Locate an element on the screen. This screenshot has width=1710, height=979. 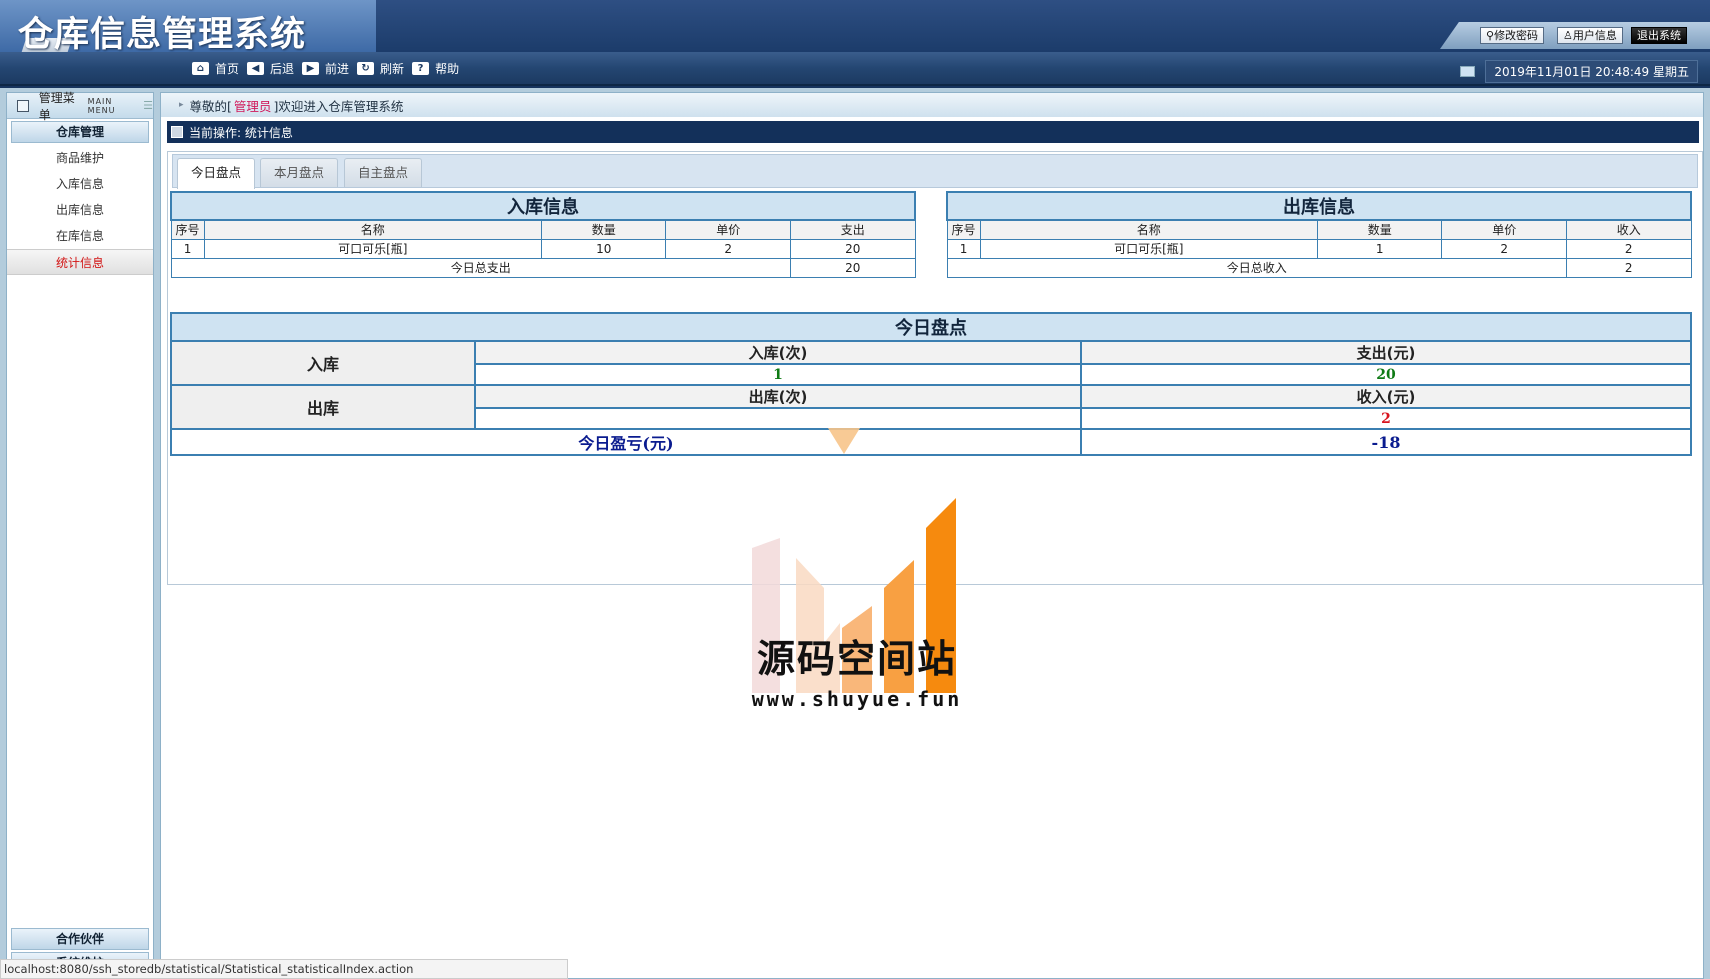
expense-header: 支出(元) is located at coordinates (1386, 352).